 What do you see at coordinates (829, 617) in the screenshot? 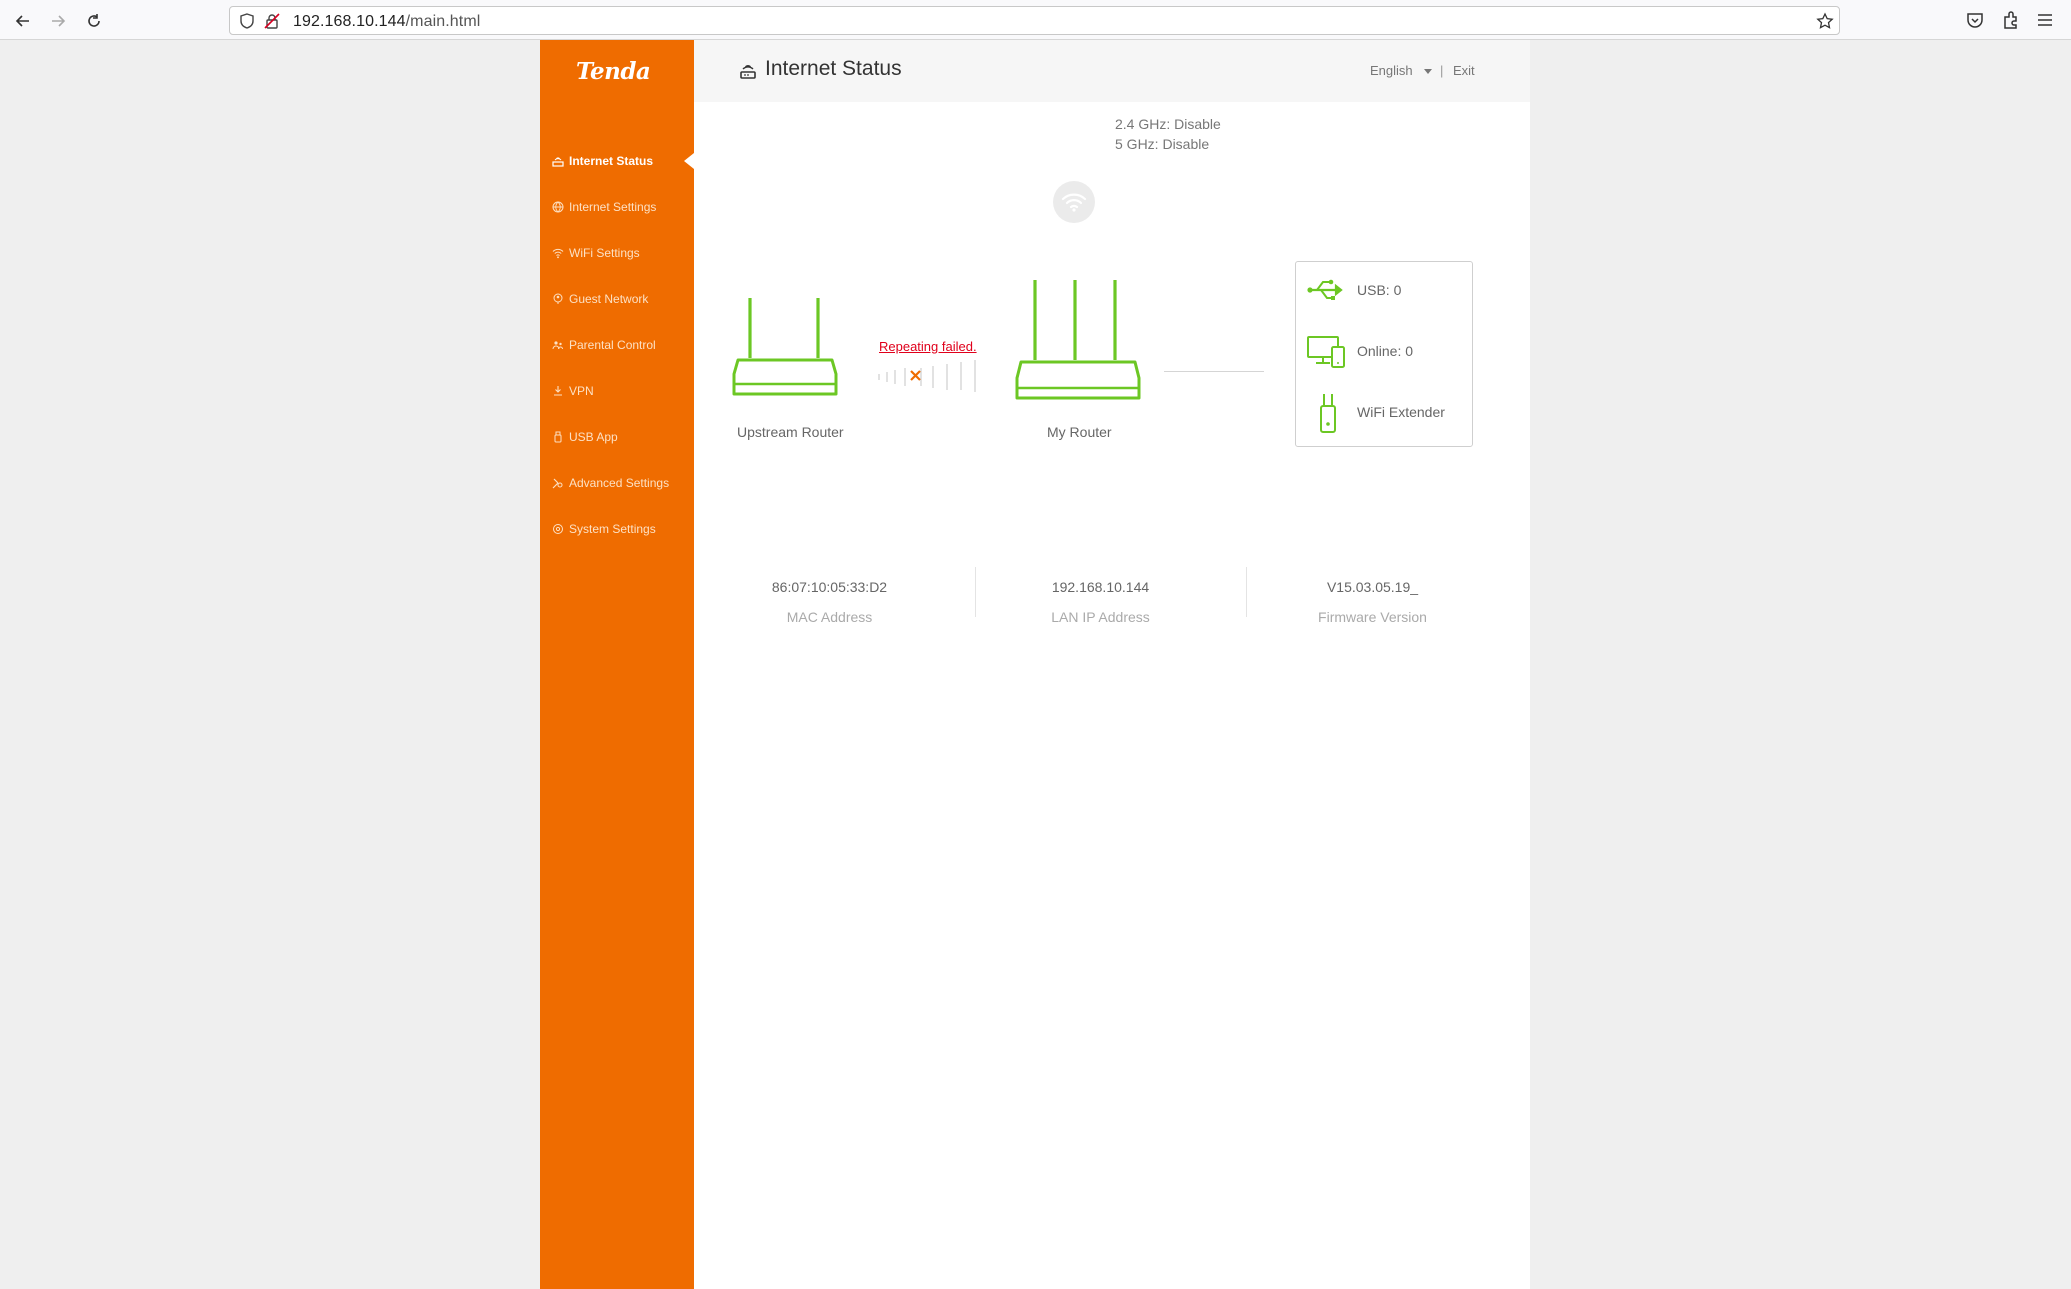
I see `mac-address-label: MAC Address` at bounding box center [829, 617].